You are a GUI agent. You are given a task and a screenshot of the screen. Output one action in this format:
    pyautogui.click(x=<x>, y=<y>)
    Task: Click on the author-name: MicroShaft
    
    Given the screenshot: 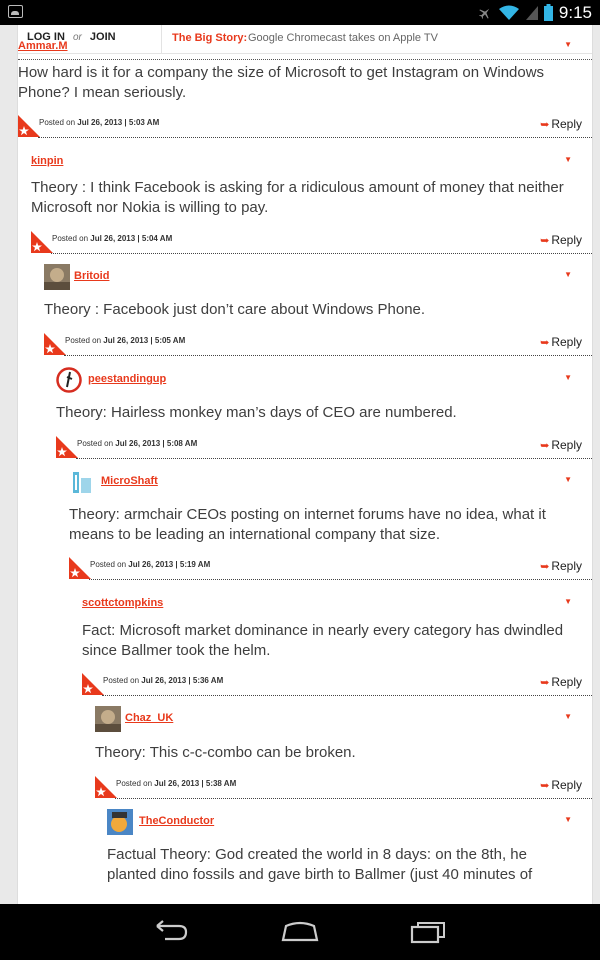 What is the action you would take?
    pyautogui.click(x=129, y=481)
    